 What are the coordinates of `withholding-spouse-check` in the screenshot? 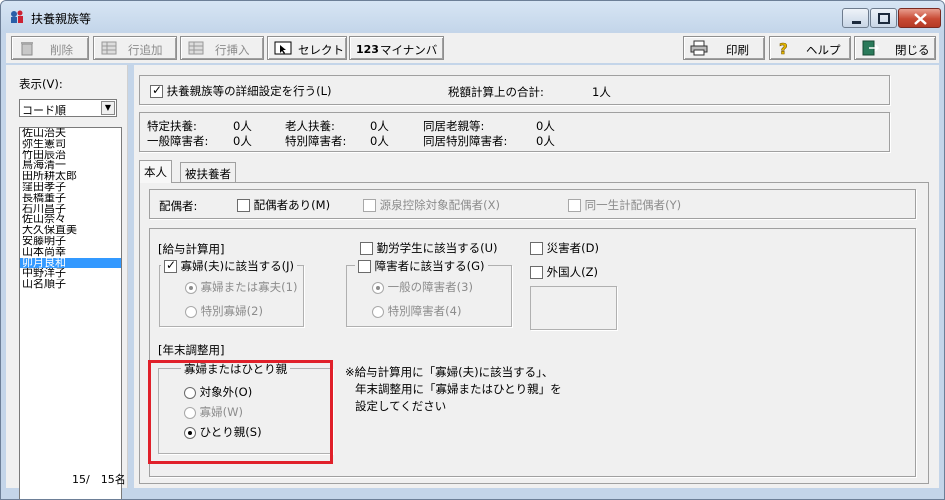 It's located at (369, 205).